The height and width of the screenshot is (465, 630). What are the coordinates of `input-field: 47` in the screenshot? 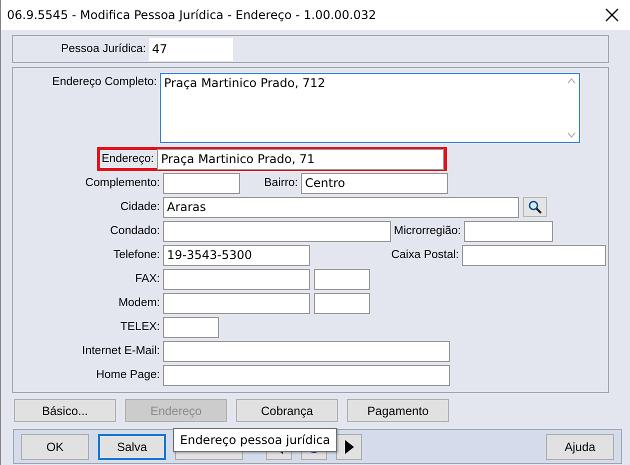 It's located at (191, 49).